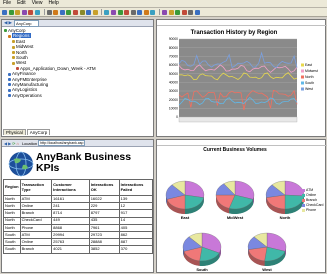  Describe the element at coordinates (7, 3) in the screenshot. I see `menu-file: File` at that location.